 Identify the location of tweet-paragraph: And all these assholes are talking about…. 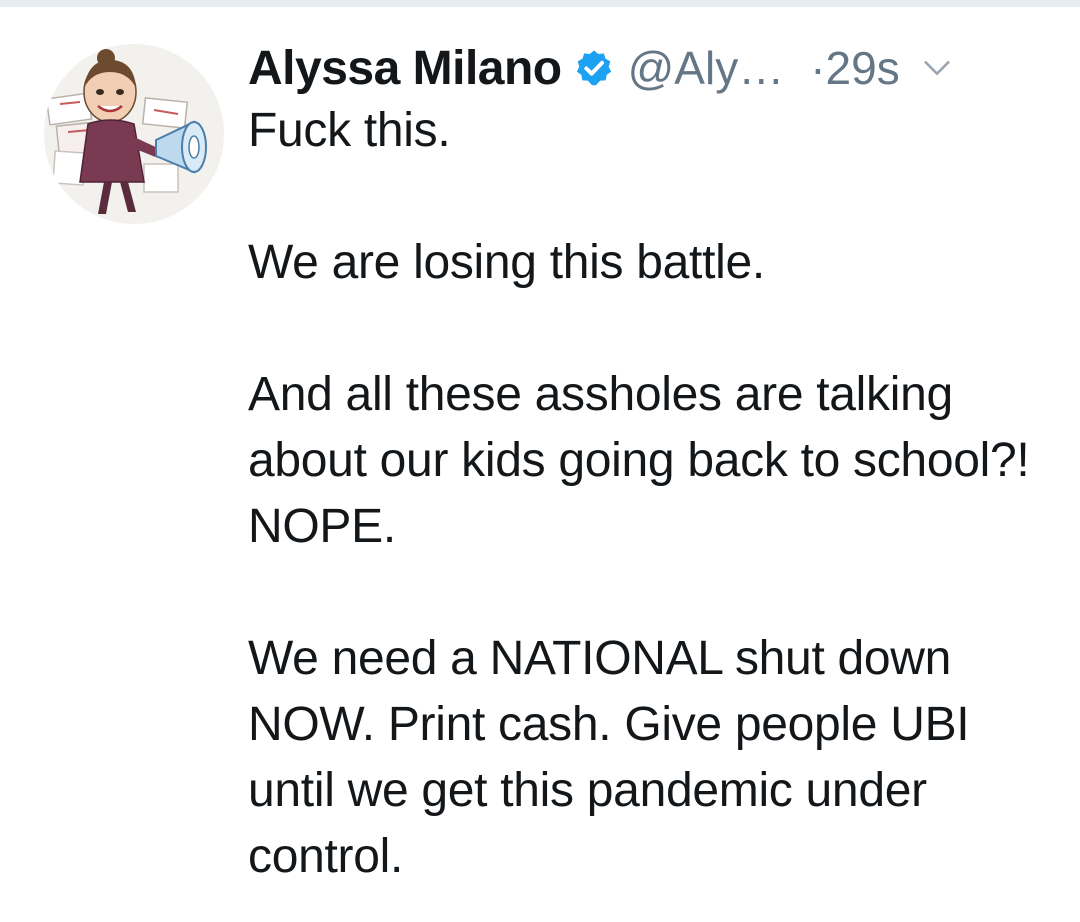
(639, 460).